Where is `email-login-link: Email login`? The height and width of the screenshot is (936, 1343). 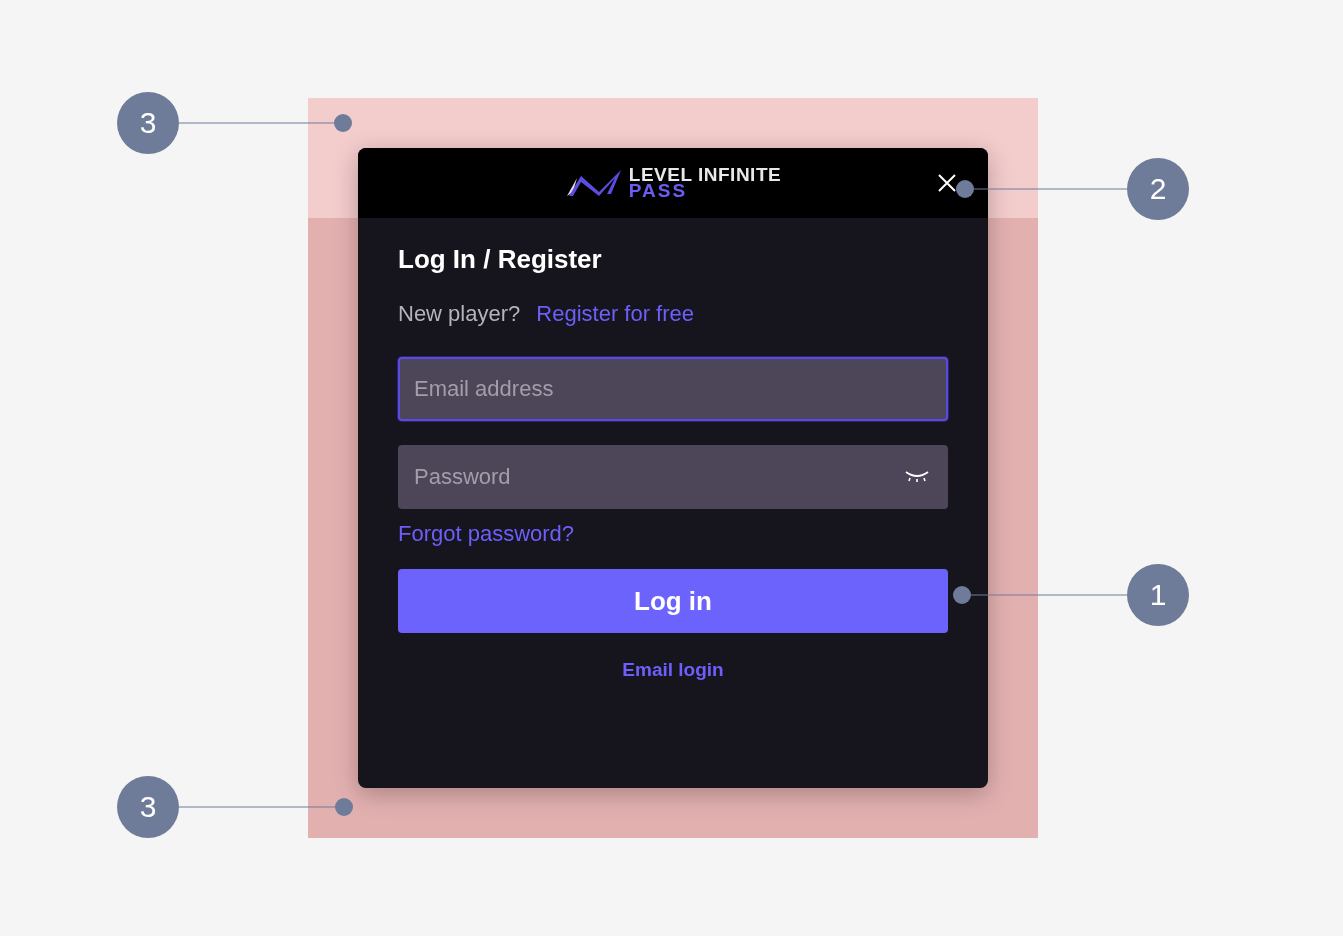 email-login-link: Email login is located at coordinates (673, 670).